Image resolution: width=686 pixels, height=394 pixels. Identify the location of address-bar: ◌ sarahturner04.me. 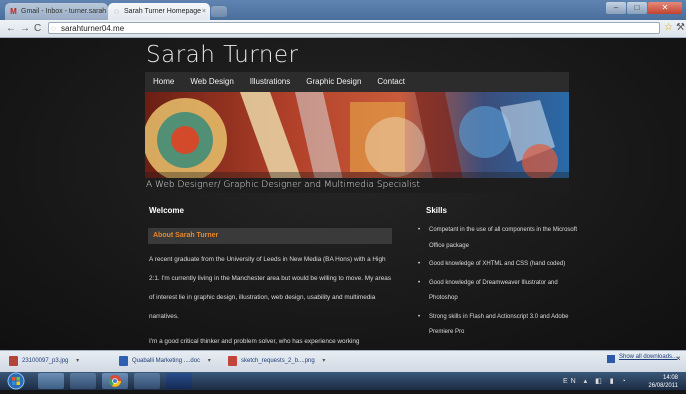
(354, 28).